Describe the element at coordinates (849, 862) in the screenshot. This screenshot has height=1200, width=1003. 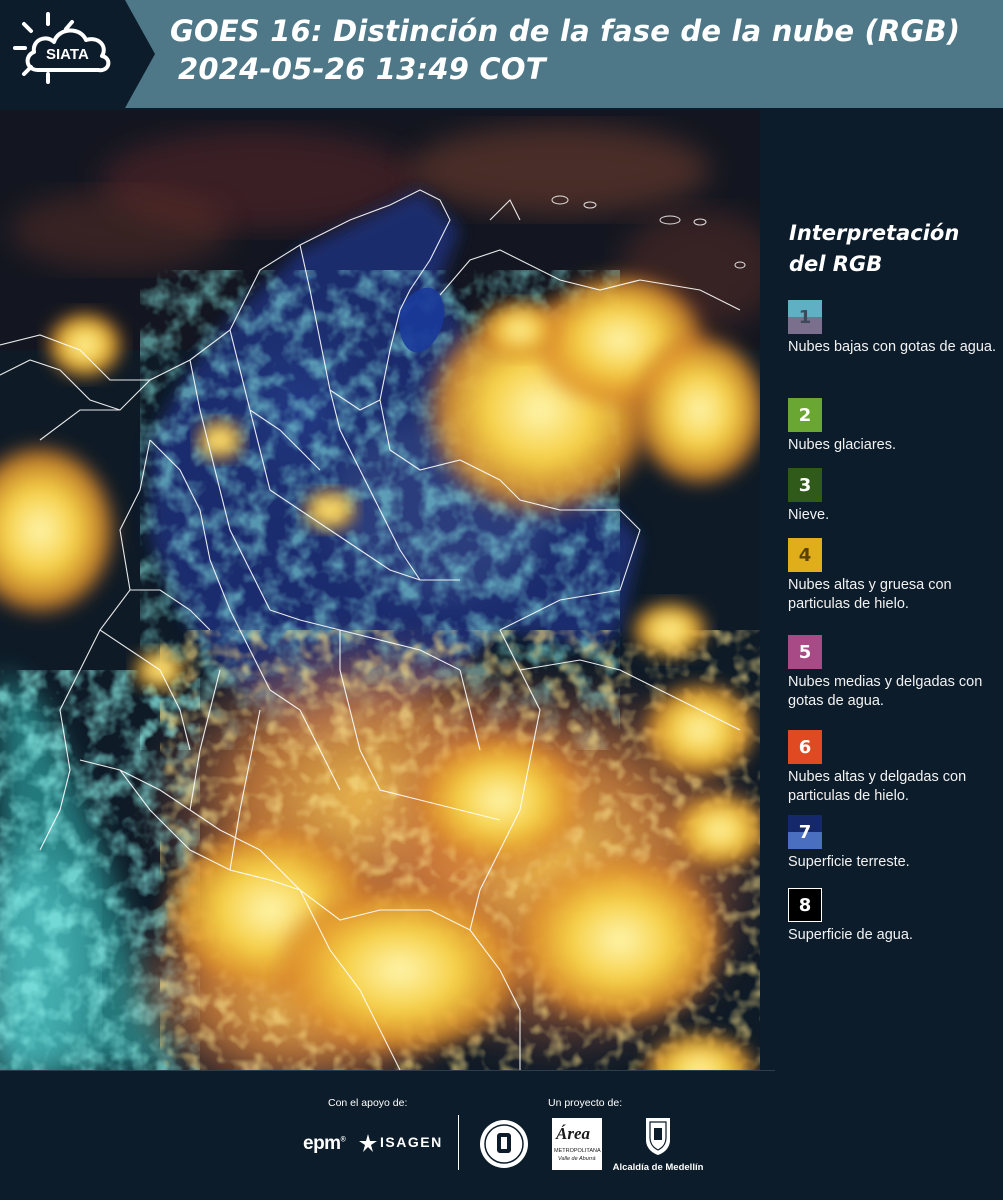
I see `legend-label: Superficie terreste.` at that location.